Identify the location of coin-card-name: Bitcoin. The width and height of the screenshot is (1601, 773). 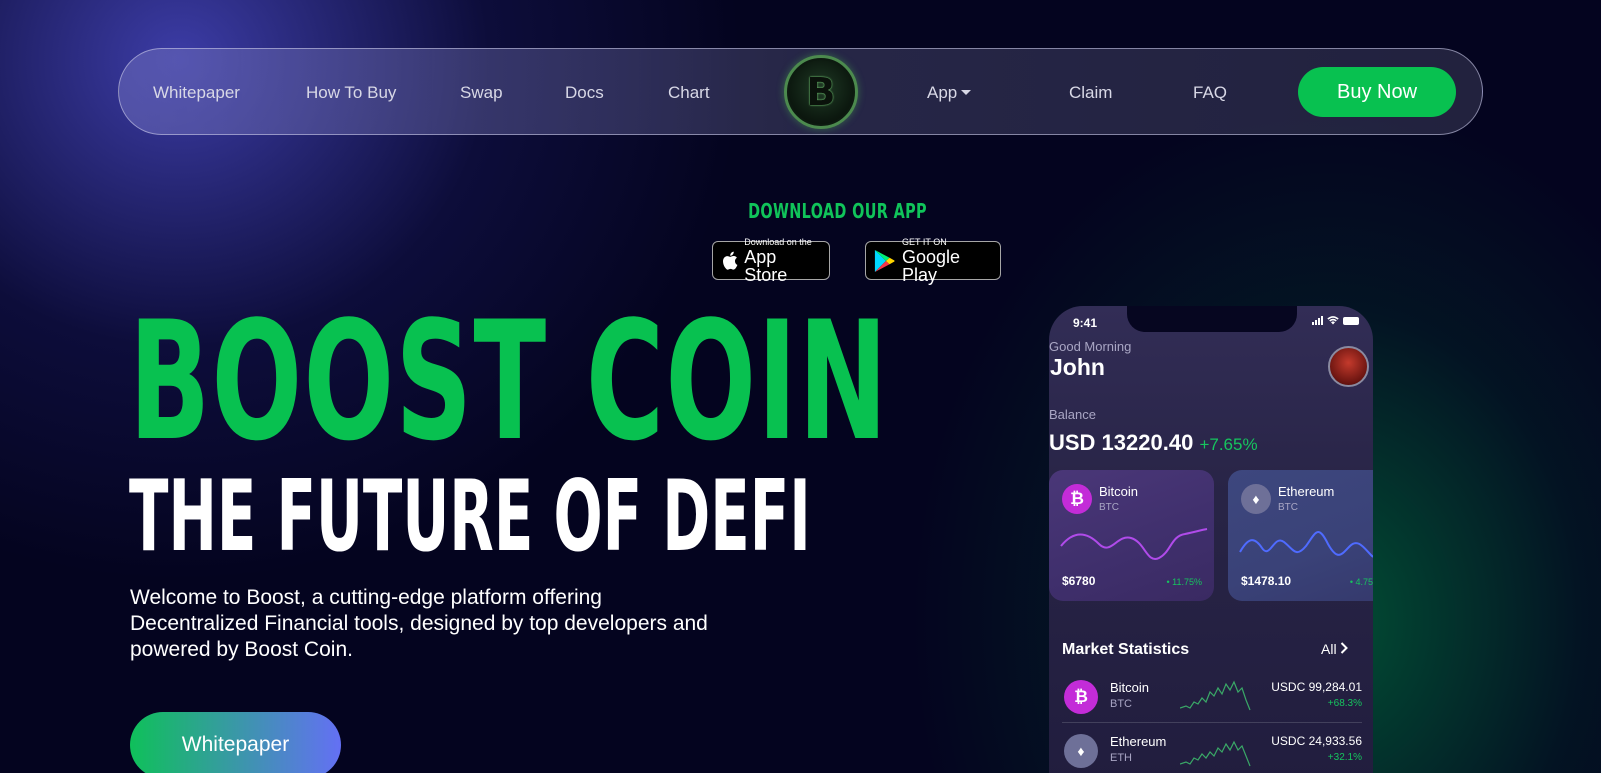
(1119, 491).